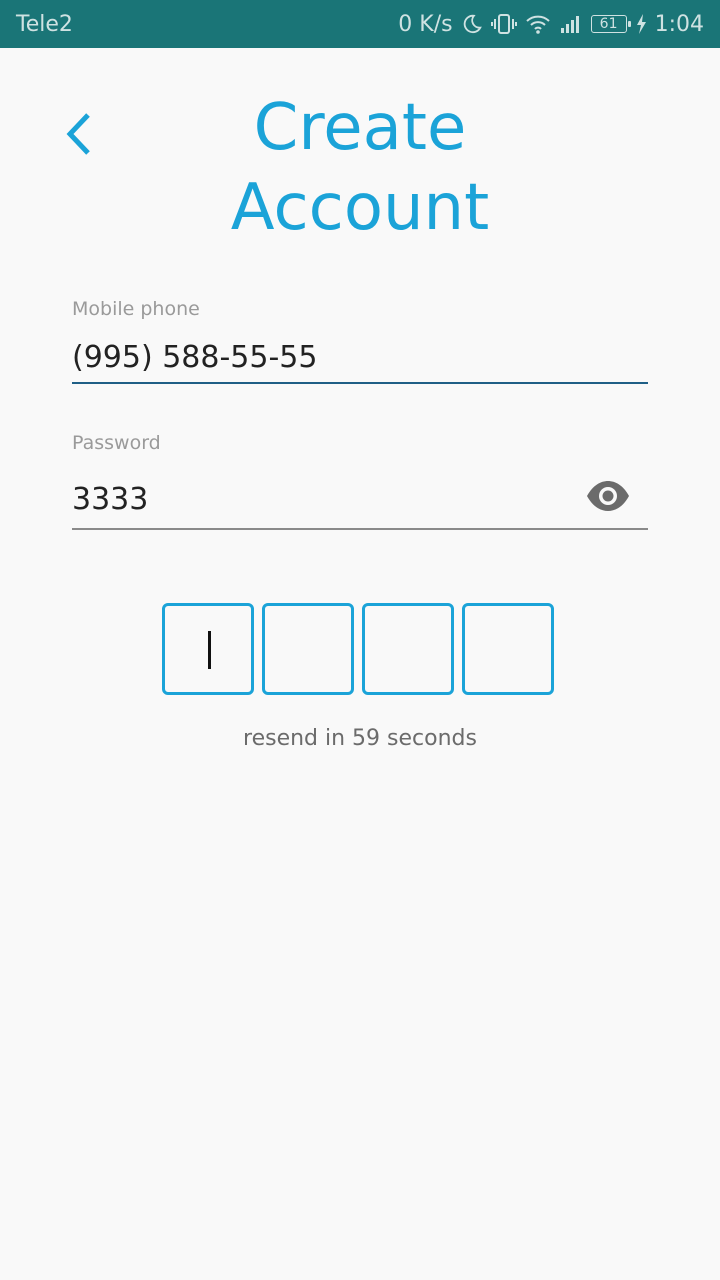  Describe the element at coordinates (312, 499) in the screenshot. I see `password-input: 3333` at that location.